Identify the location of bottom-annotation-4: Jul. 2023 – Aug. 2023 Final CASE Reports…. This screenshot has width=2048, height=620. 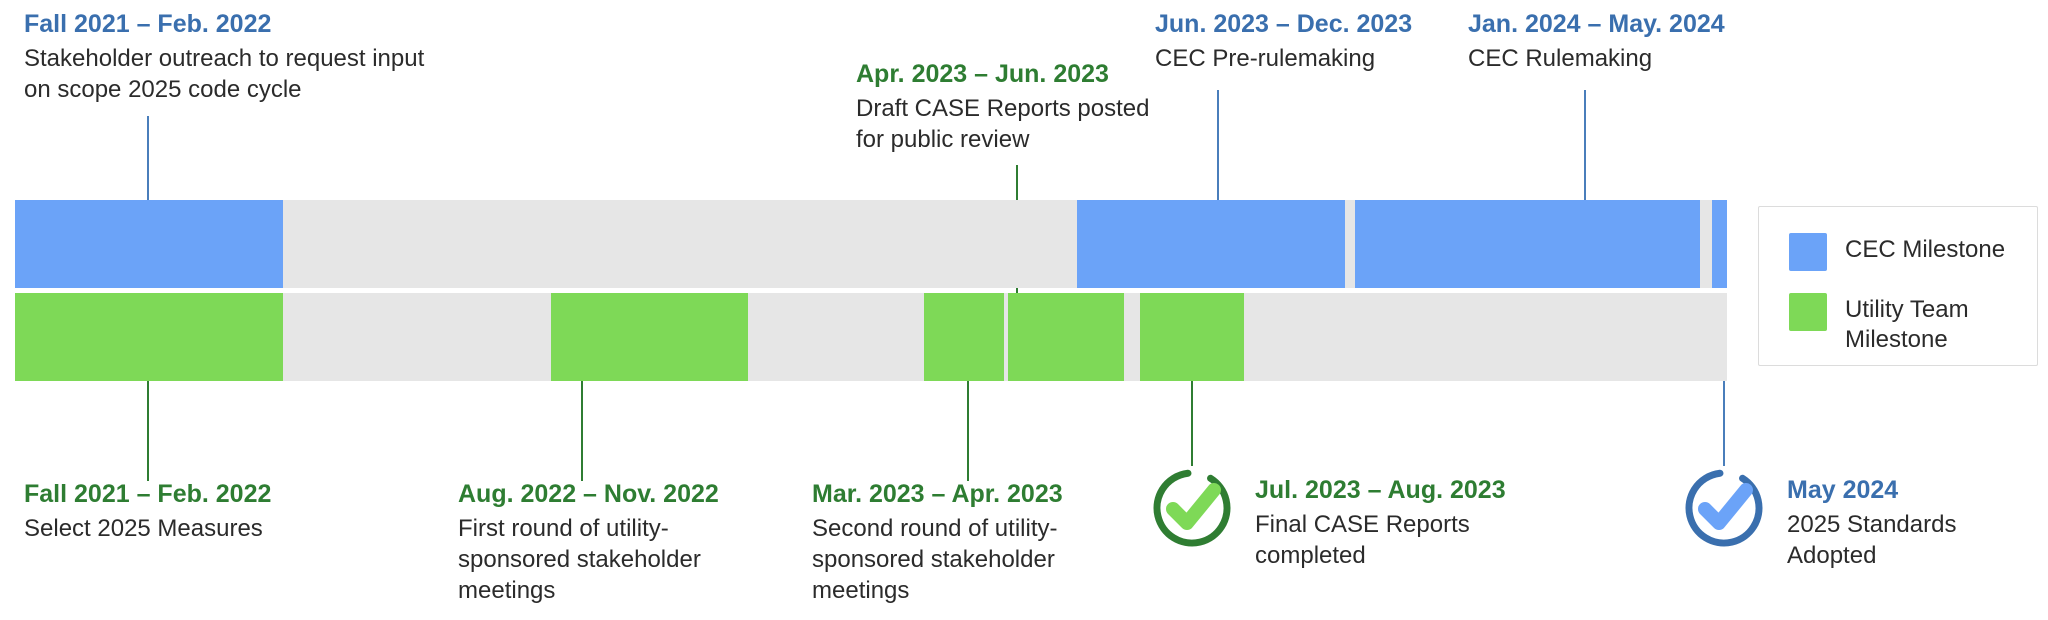
(1390, 522).